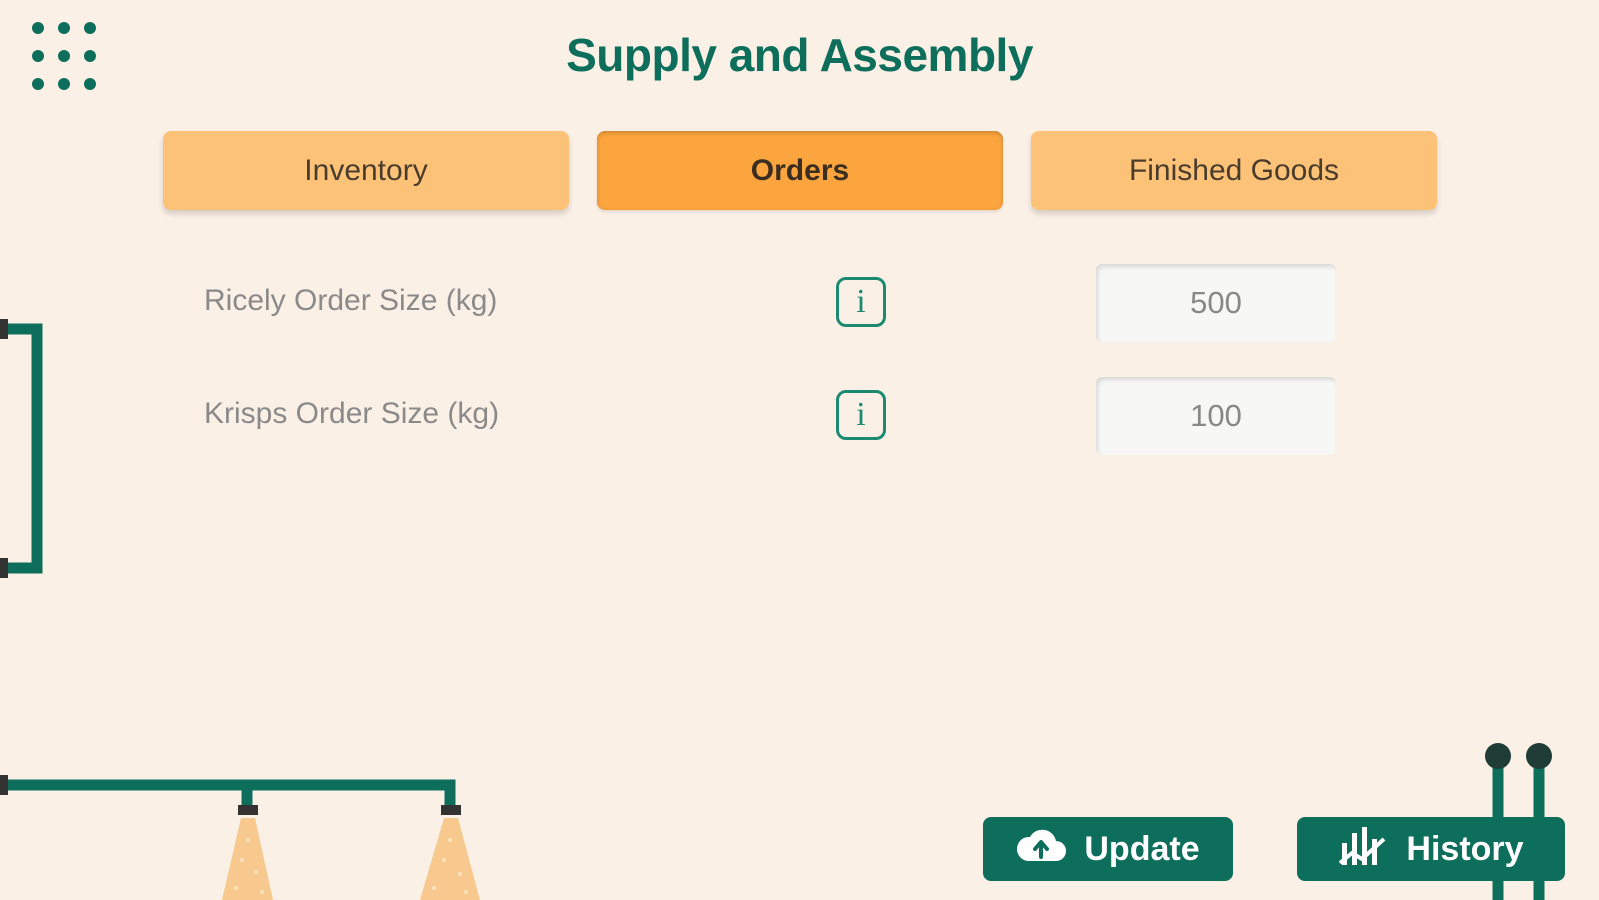  I want to click on chart-icon, so click(1363, 849).